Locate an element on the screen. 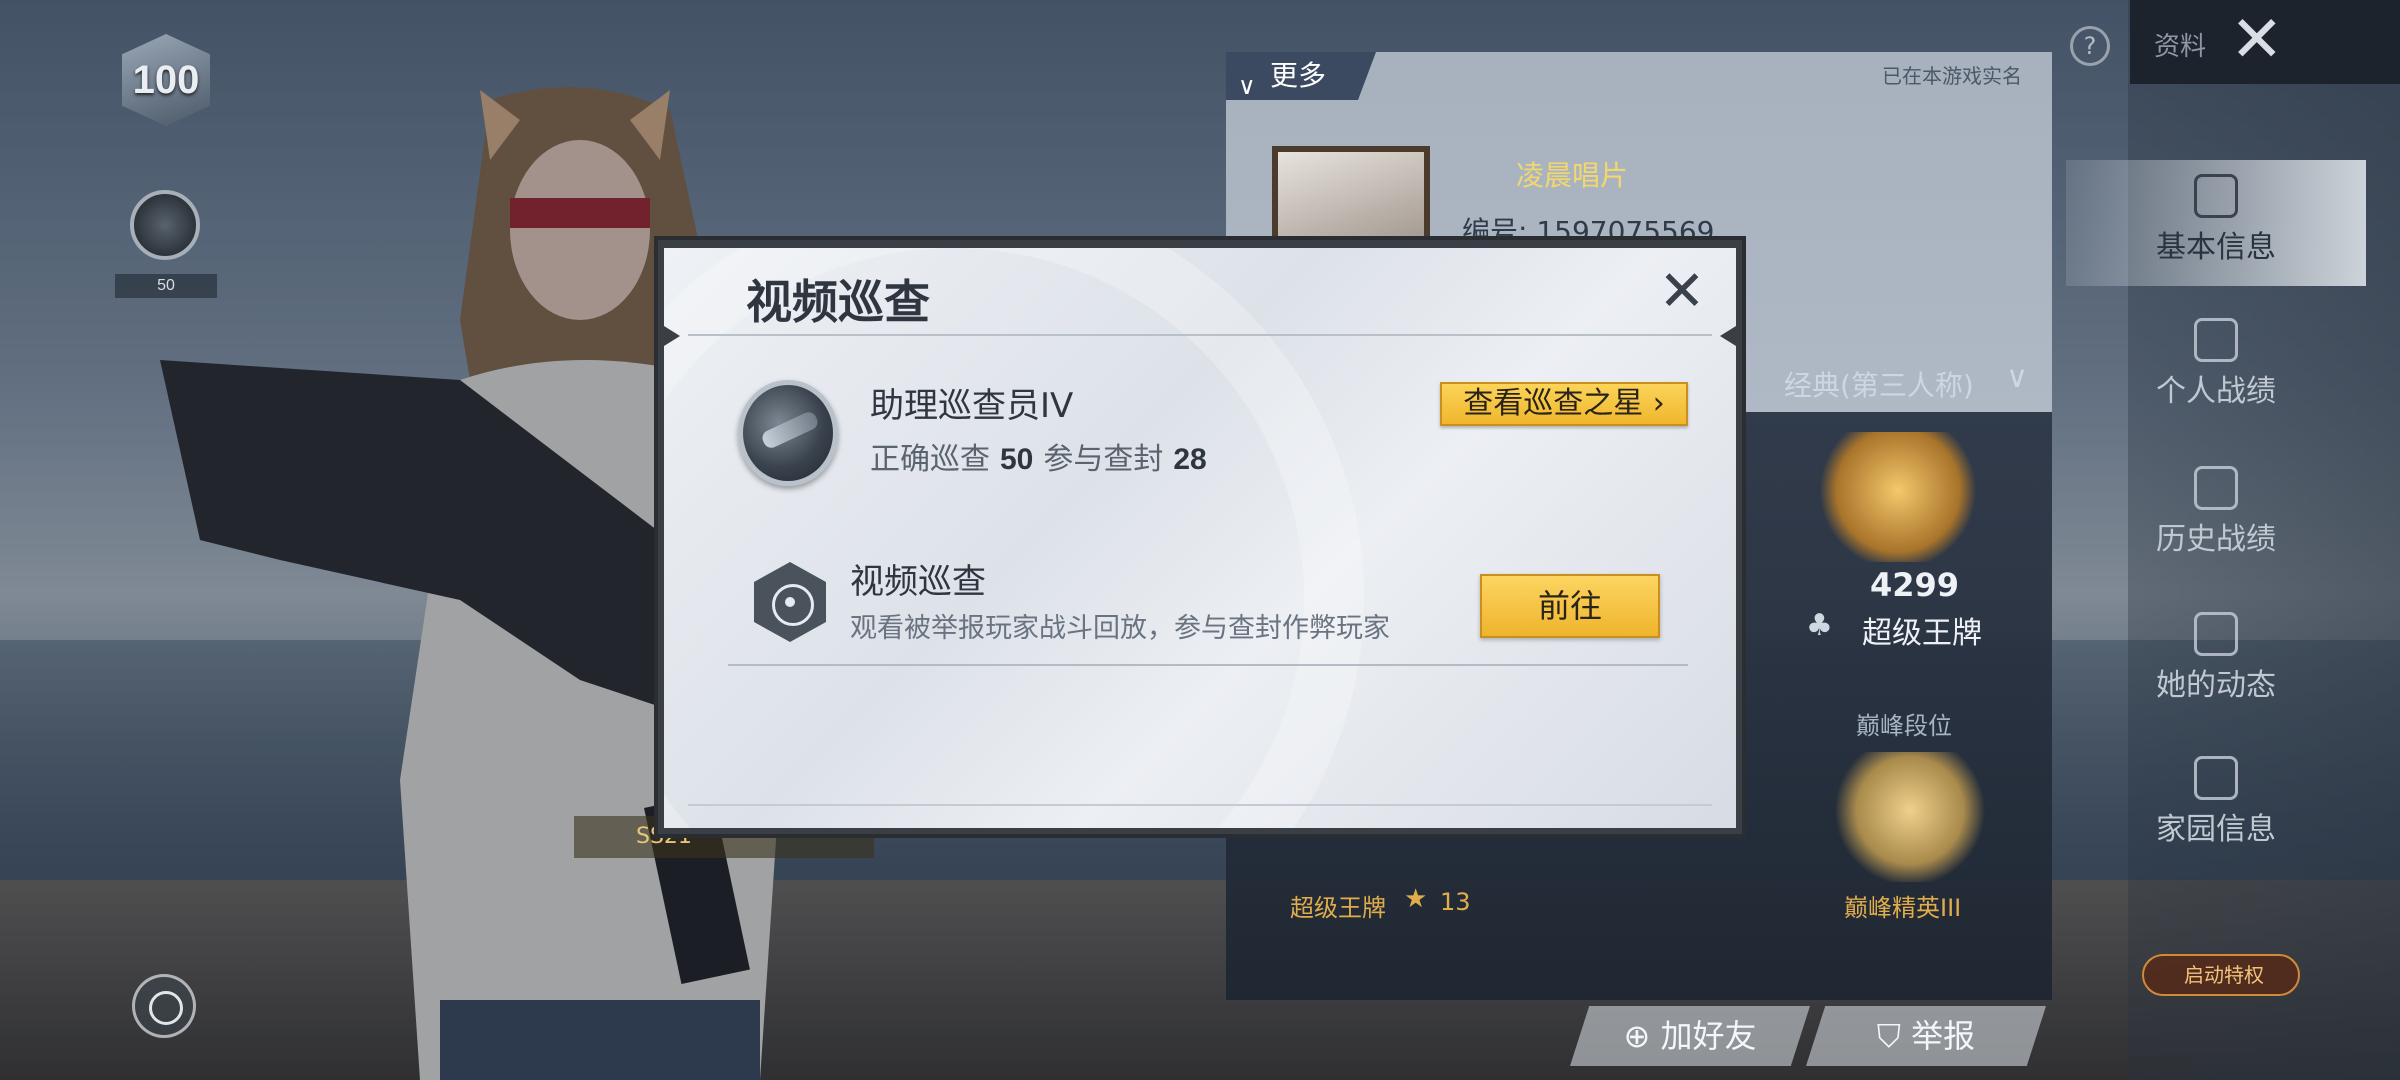 Image resolution: width=2400 pixels, height=1080 pixels. patrol-badge-icon is located at coordinates (165, 225).